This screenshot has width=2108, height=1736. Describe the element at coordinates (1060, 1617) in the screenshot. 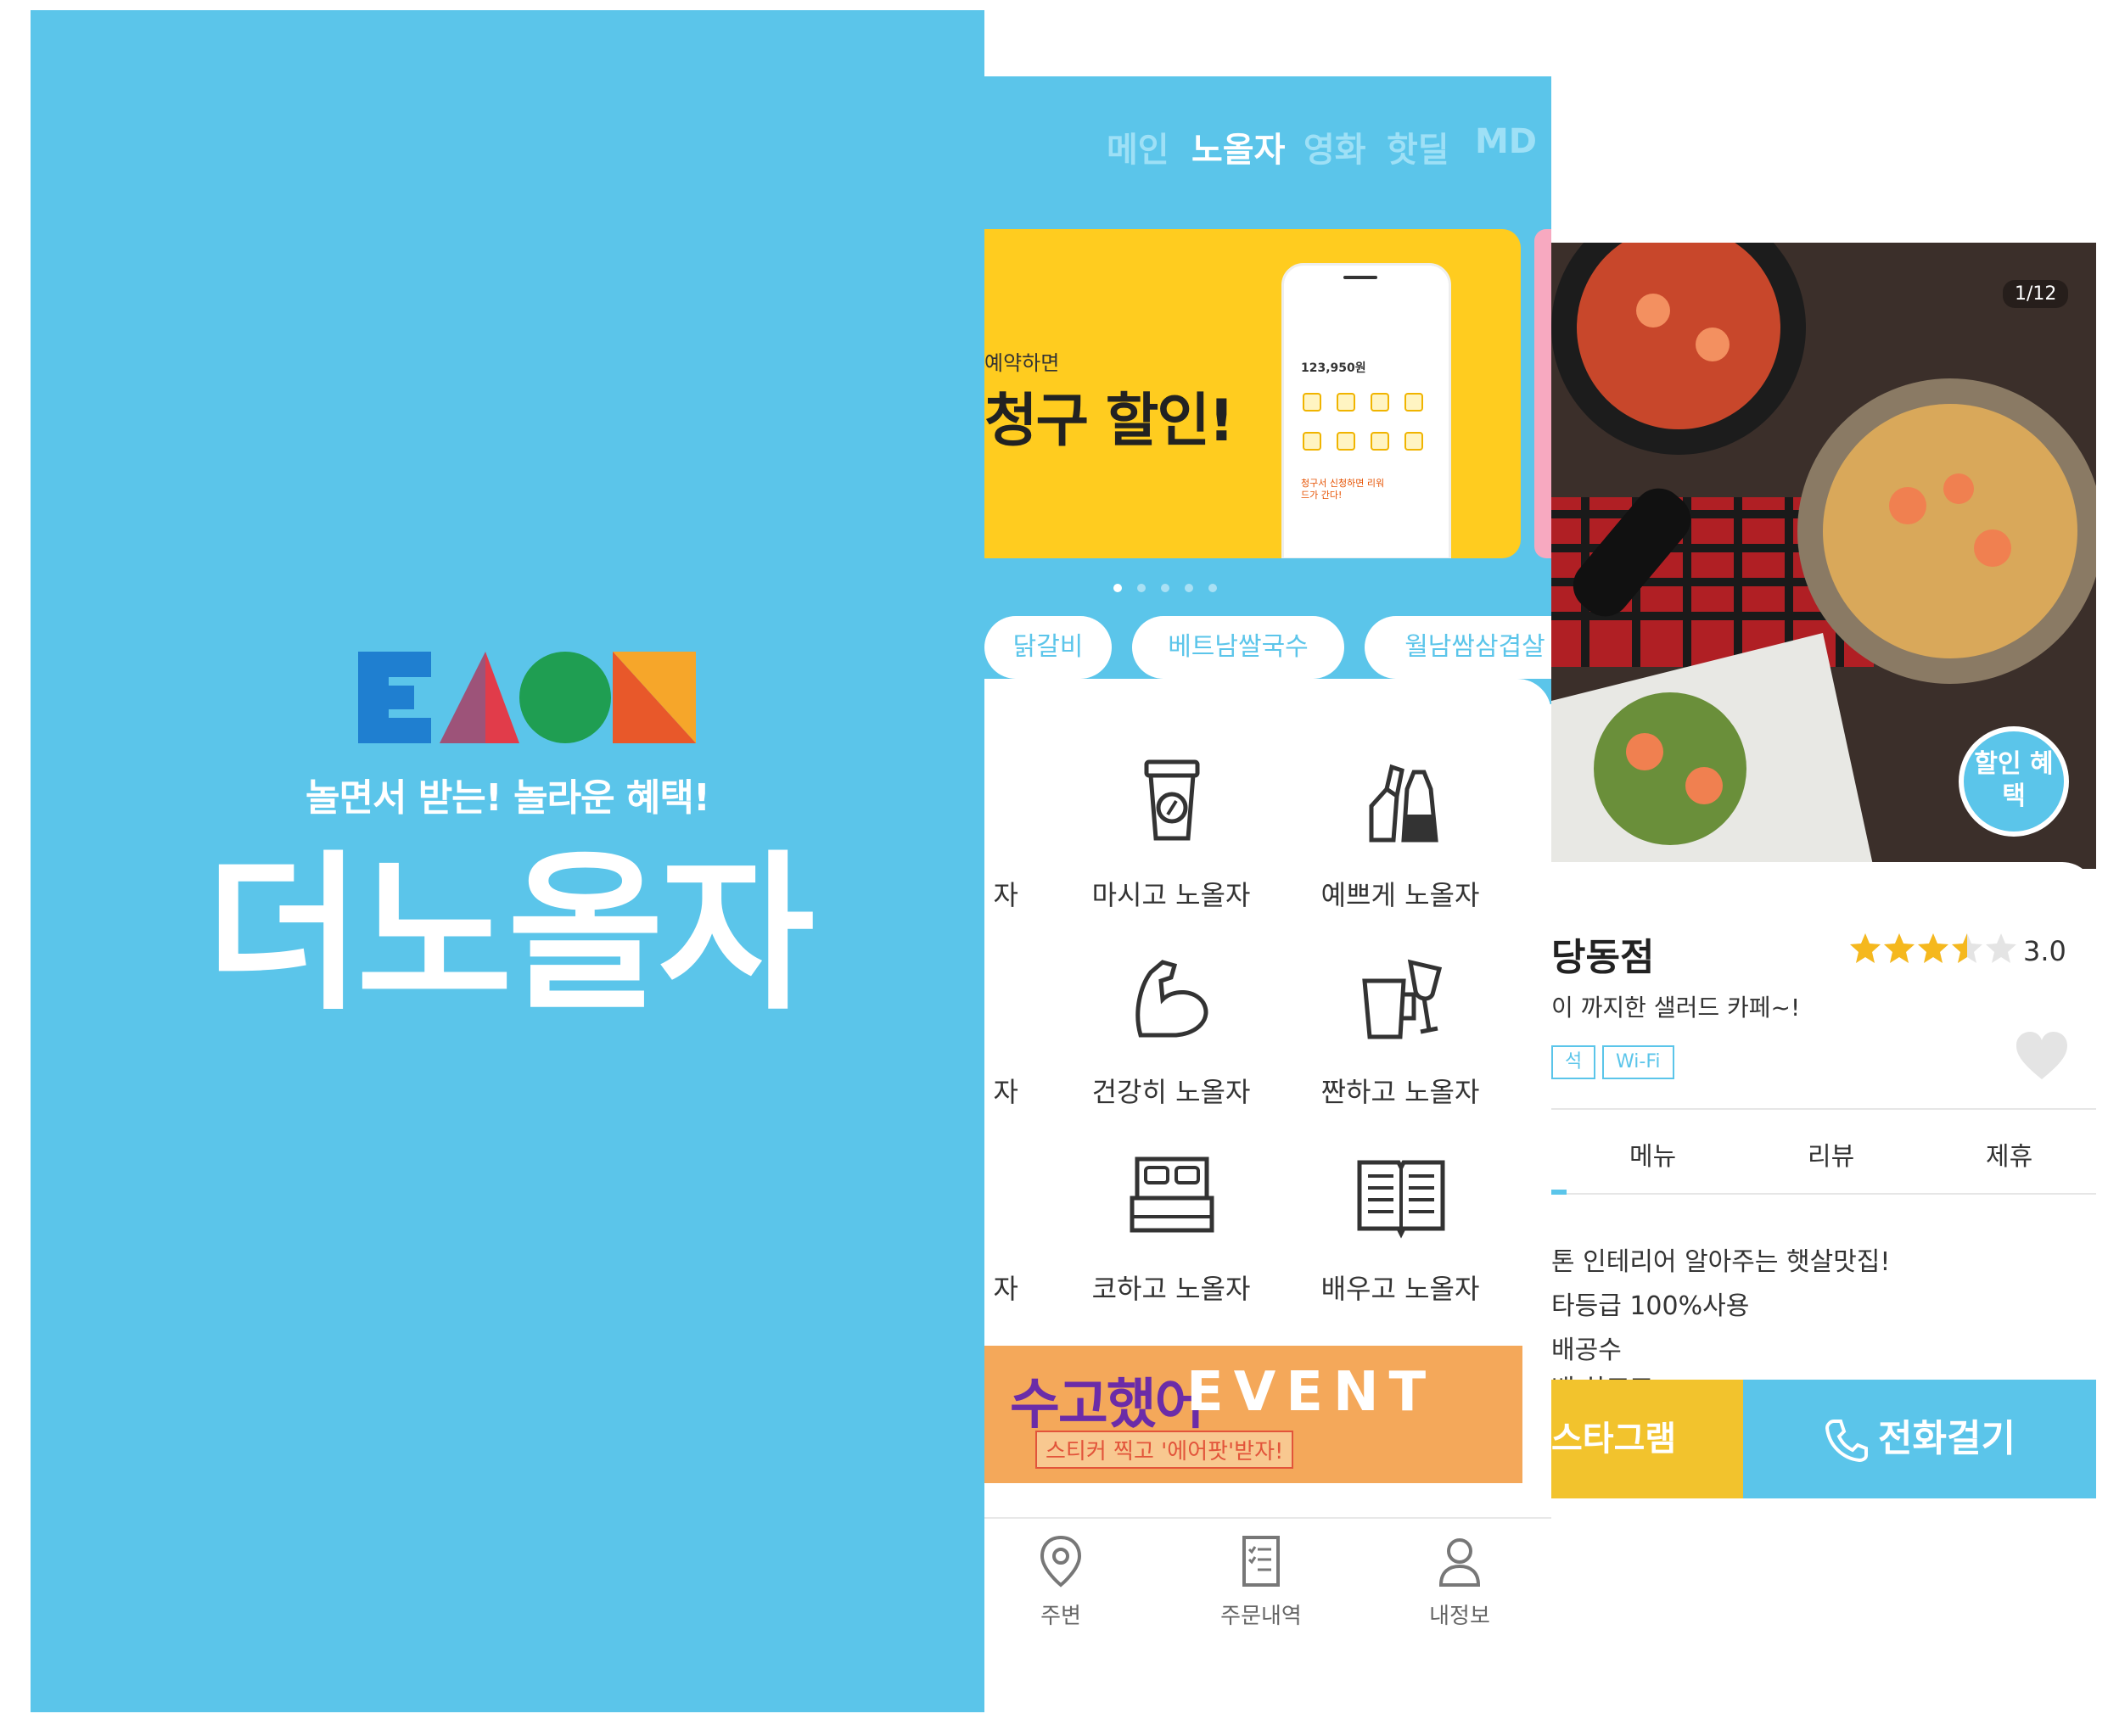

I see `nav-nearby-label: 주변` at that location.